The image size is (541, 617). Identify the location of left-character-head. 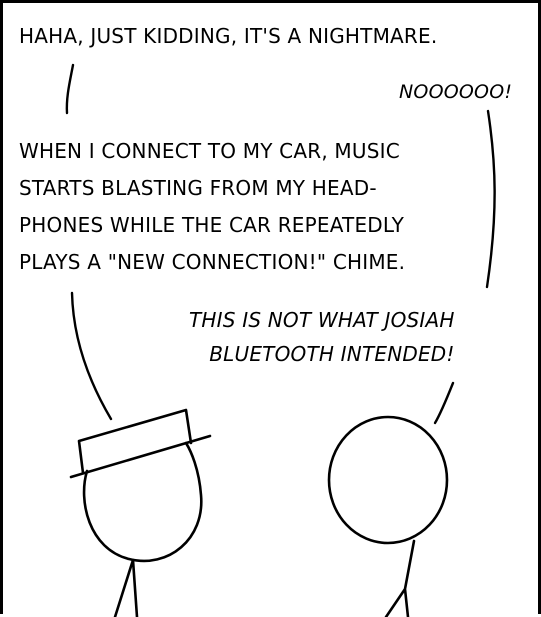
(142, 502).